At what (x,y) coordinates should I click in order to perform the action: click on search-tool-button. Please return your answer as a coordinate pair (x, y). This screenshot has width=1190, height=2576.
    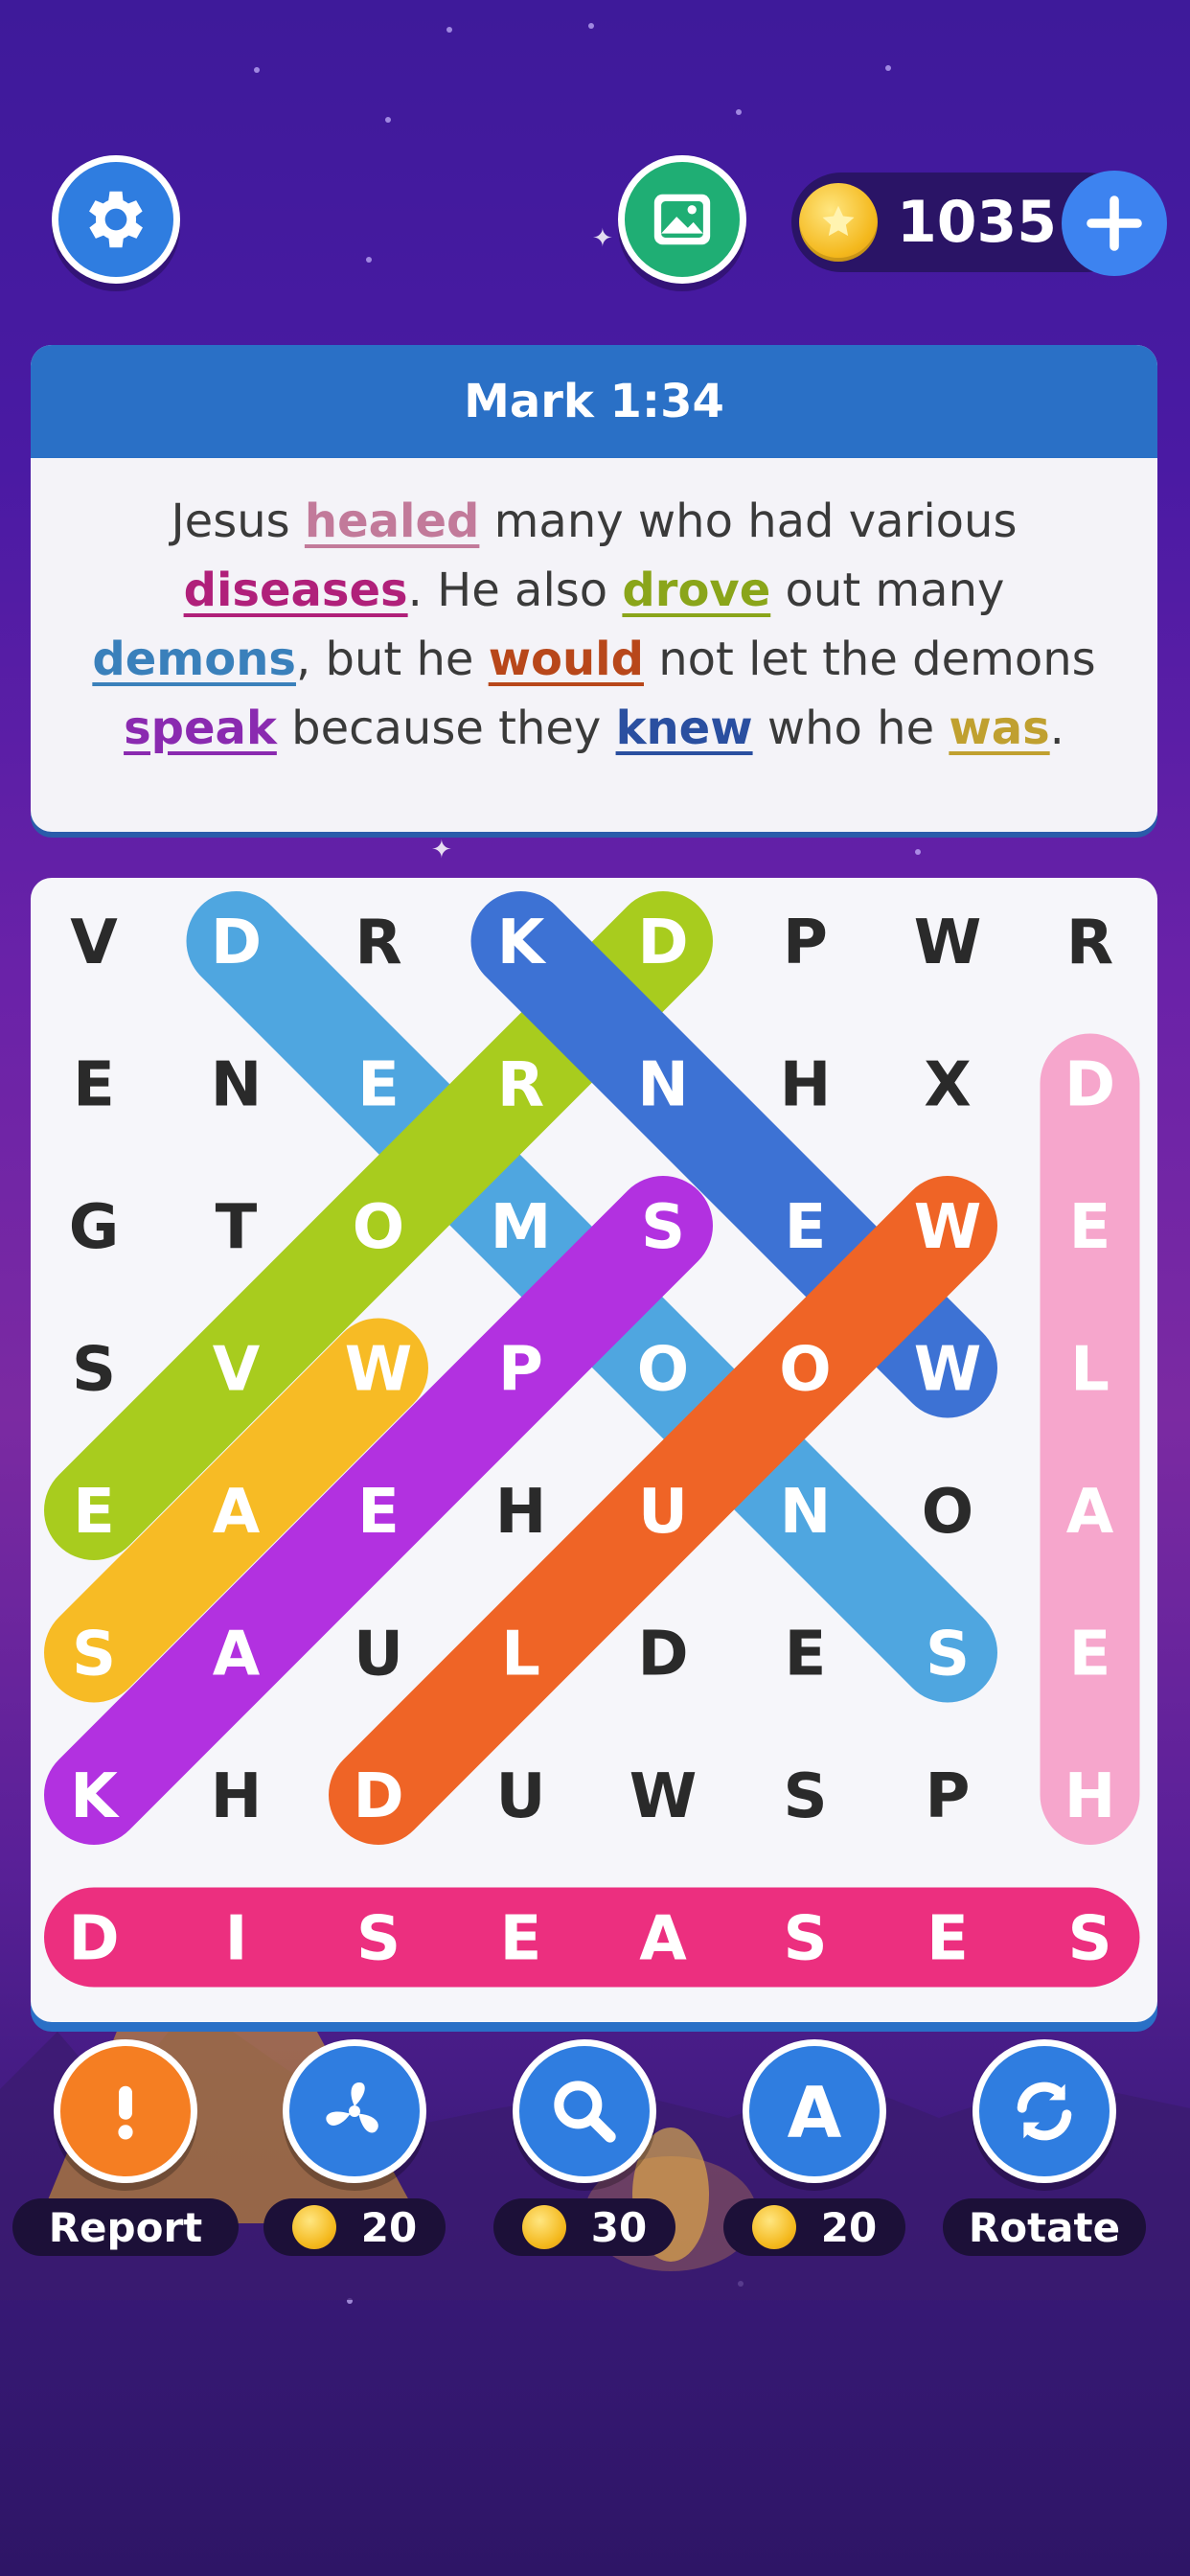
    Looking at the image, I should click on (585, 2111).